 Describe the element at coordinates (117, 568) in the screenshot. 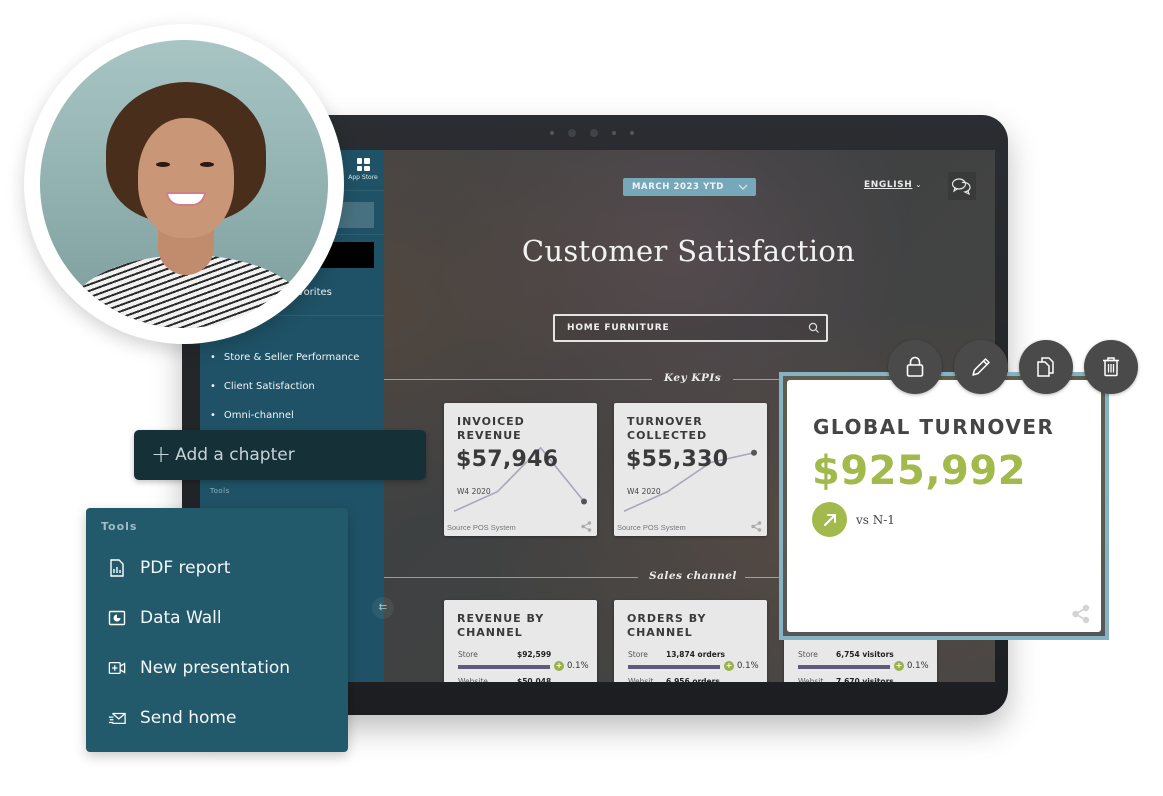

I see `pdf-report-icon` at that location.